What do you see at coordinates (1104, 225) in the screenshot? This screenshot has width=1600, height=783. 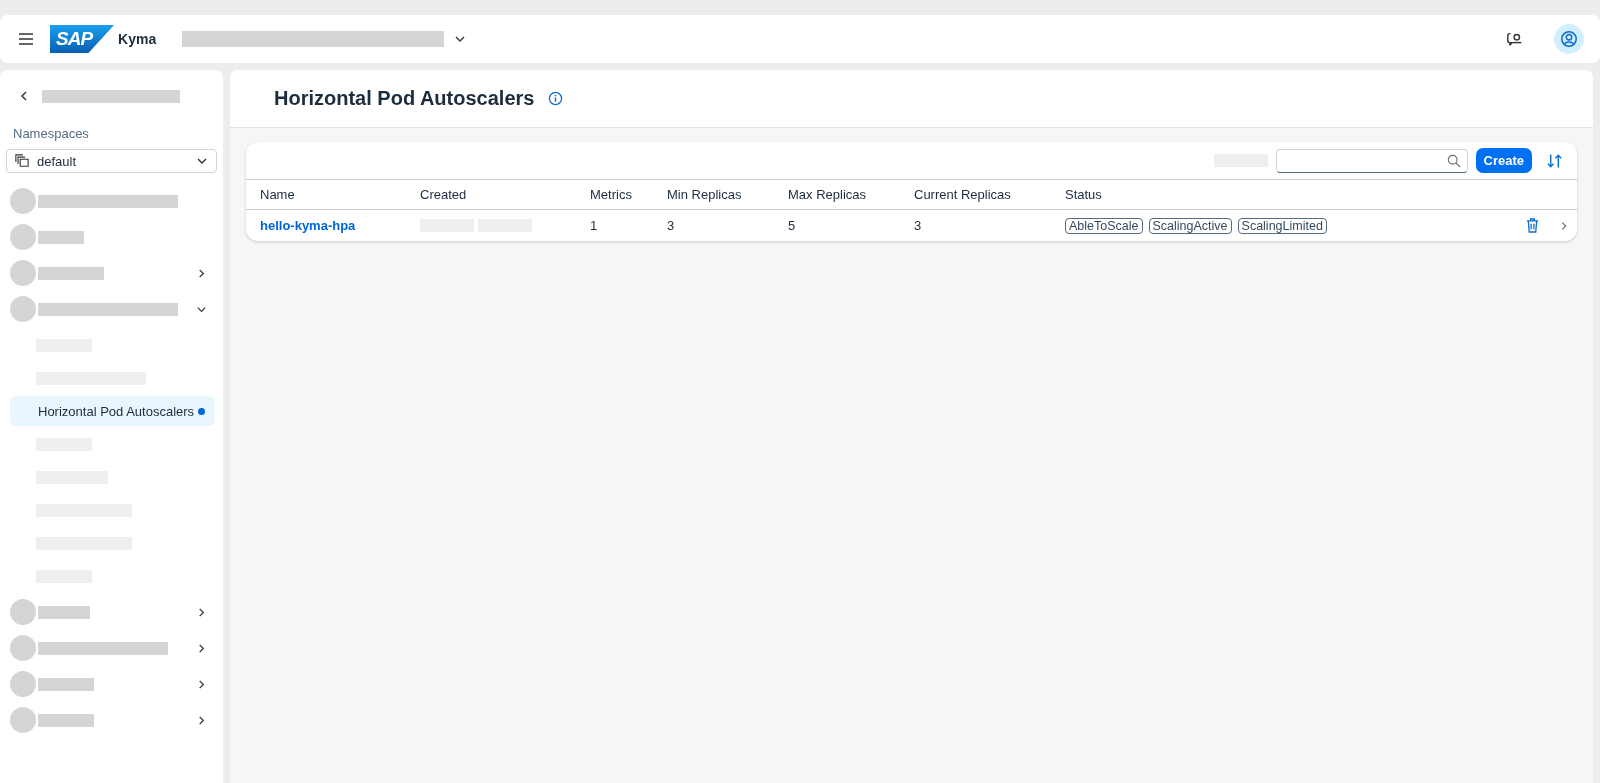 I see `status-tag: AbleToScale` at bounding box center [1104, 225].